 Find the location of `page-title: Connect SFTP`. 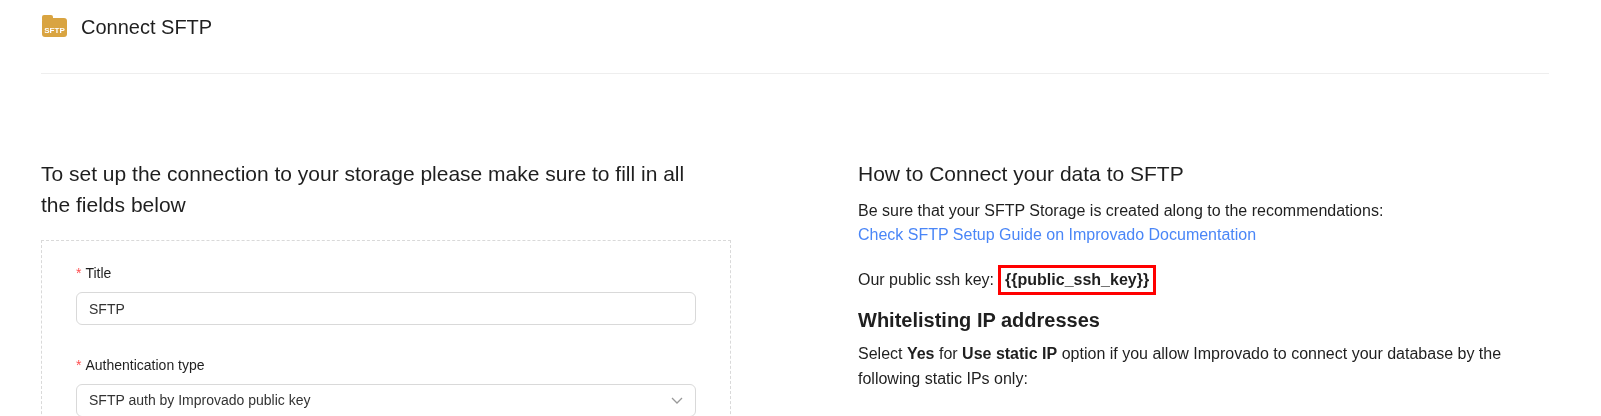

page-title: Connect SFTP is located at coordinates (147, 27).